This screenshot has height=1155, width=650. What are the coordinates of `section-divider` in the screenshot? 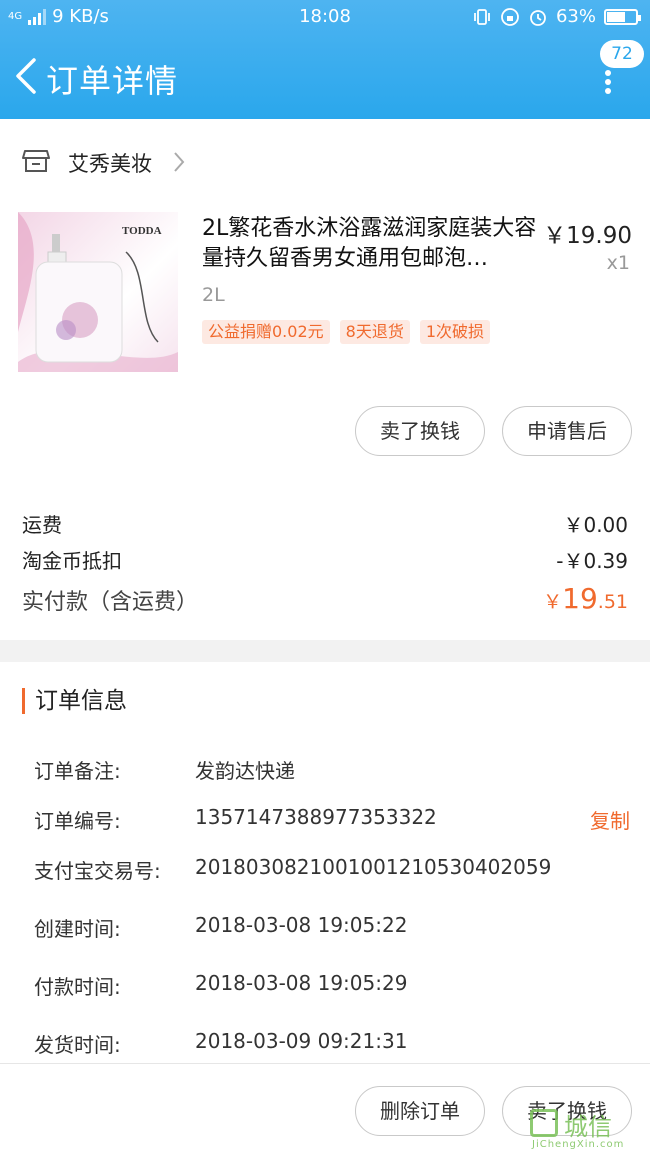 It's located at (325, 651).